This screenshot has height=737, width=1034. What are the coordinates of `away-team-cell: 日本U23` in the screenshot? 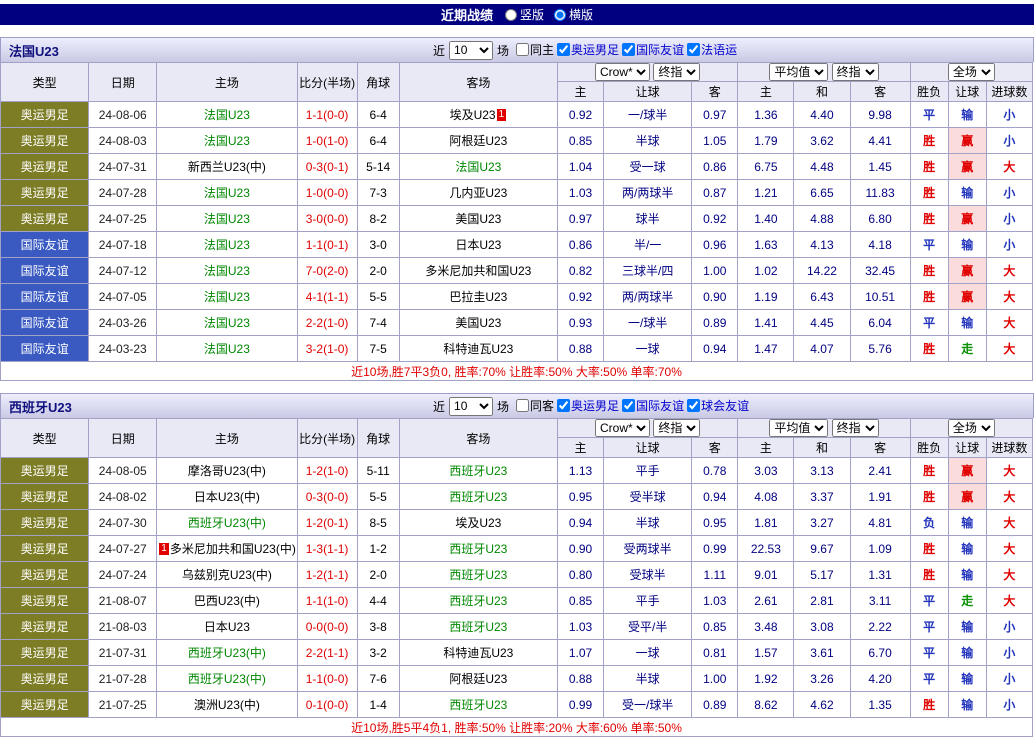 It's located at (478, 244).